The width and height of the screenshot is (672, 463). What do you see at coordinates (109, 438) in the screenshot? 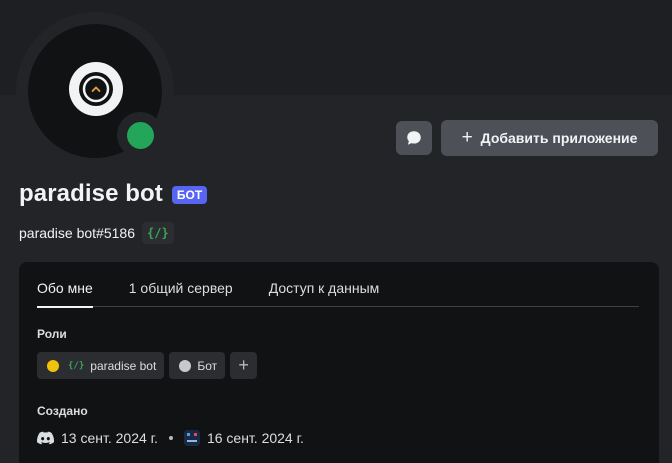
I see `discord-join-date: 13 сент. 2024 г.` at bounding box center [109, 438].